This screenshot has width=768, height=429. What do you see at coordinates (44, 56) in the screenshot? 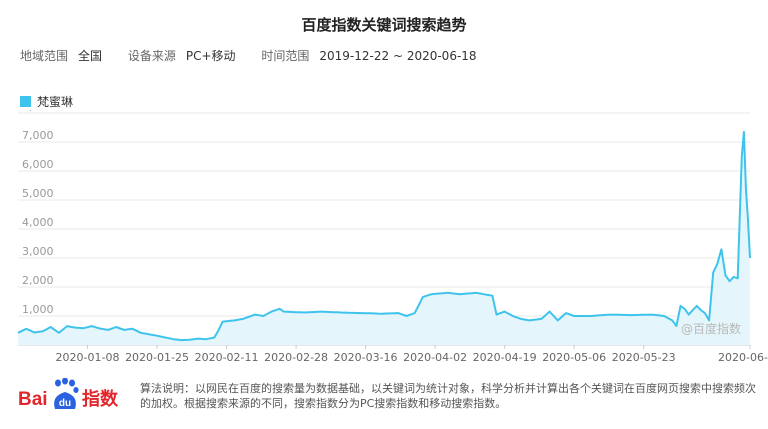
I see `region-label: 地域范围` at bounding box center [44, 56].